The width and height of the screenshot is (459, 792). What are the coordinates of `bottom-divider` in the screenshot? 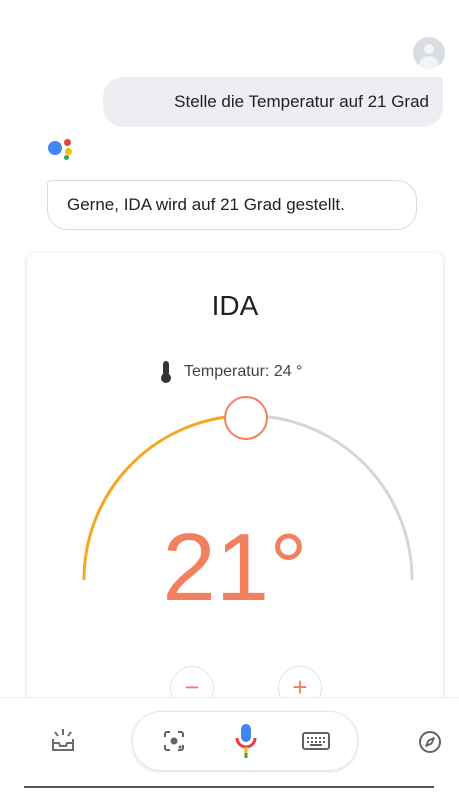 It's located at (229, 787).